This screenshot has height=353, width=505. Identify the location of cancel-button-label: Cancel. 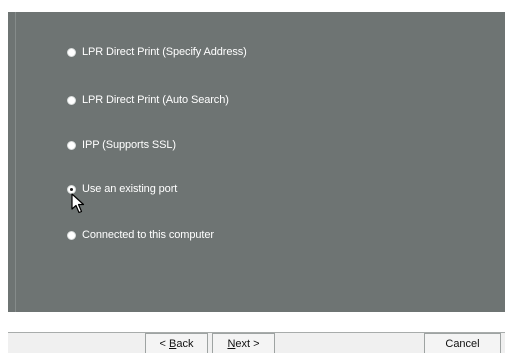
(462, 343).